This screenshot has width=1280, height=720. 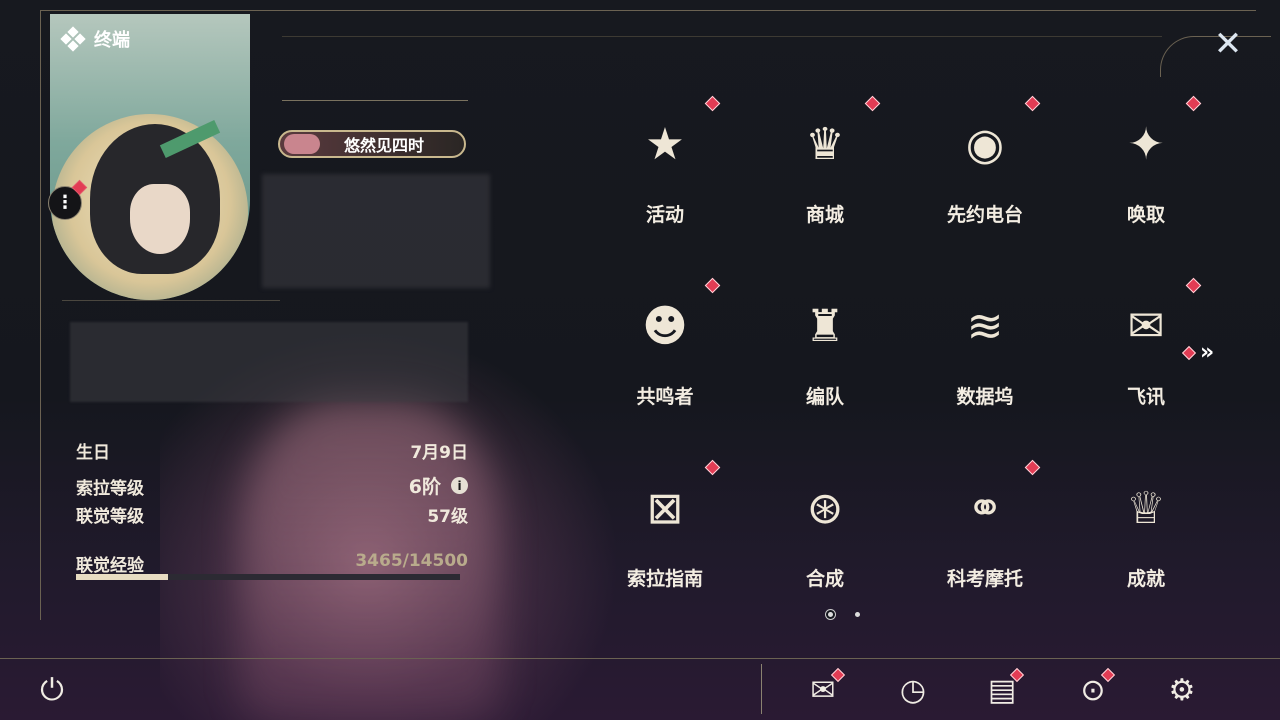 What do you see at coordinates (122, 577) in the screenshot?
I see `exp-progress-fill` at bounding box center [122, 577].